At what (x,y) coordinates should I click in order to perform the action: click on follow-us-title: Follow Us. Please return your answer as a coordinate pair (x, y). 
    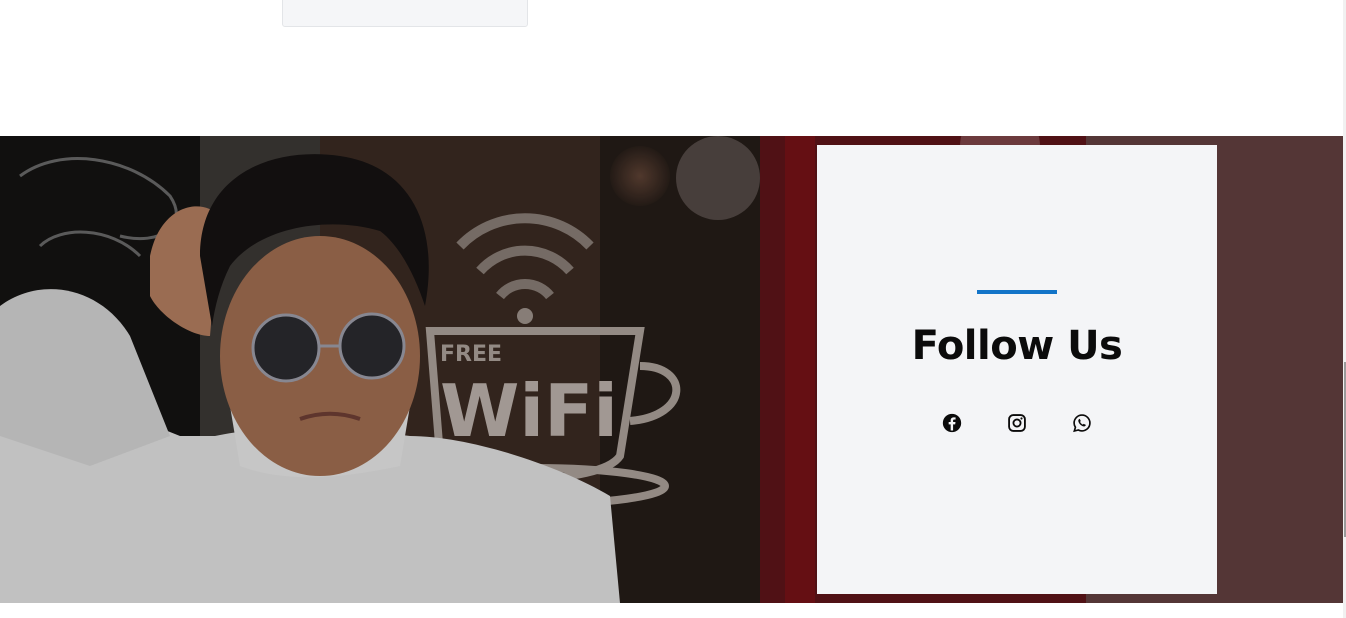
    Looking at the image, I should click on (1017, 346).